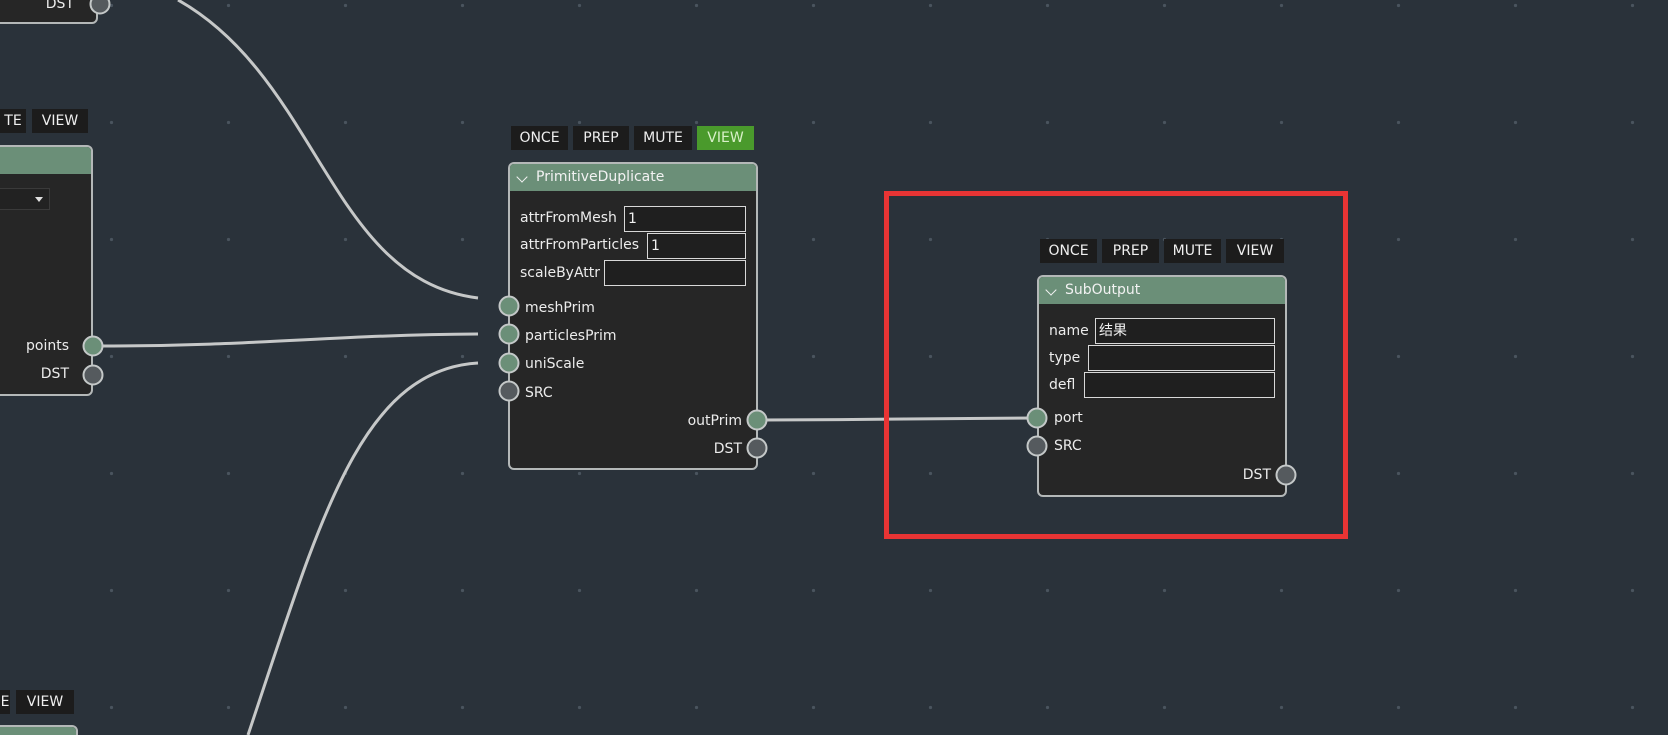 Image resolution: width=1668 pixels, height=735 pixels. Describe the element at coordinates (714, 421) in the screenshot. I see `outprim-label: outPrim` at that location.